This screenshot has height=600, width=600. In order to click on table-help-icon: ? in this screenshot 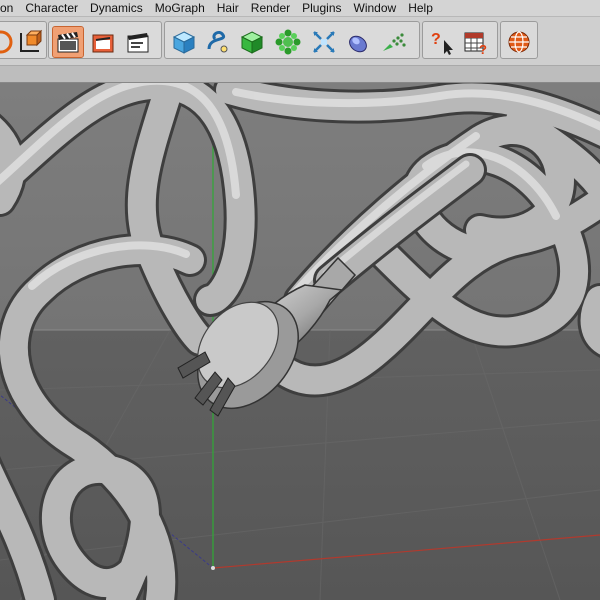, I will do `click(476, 42)`.